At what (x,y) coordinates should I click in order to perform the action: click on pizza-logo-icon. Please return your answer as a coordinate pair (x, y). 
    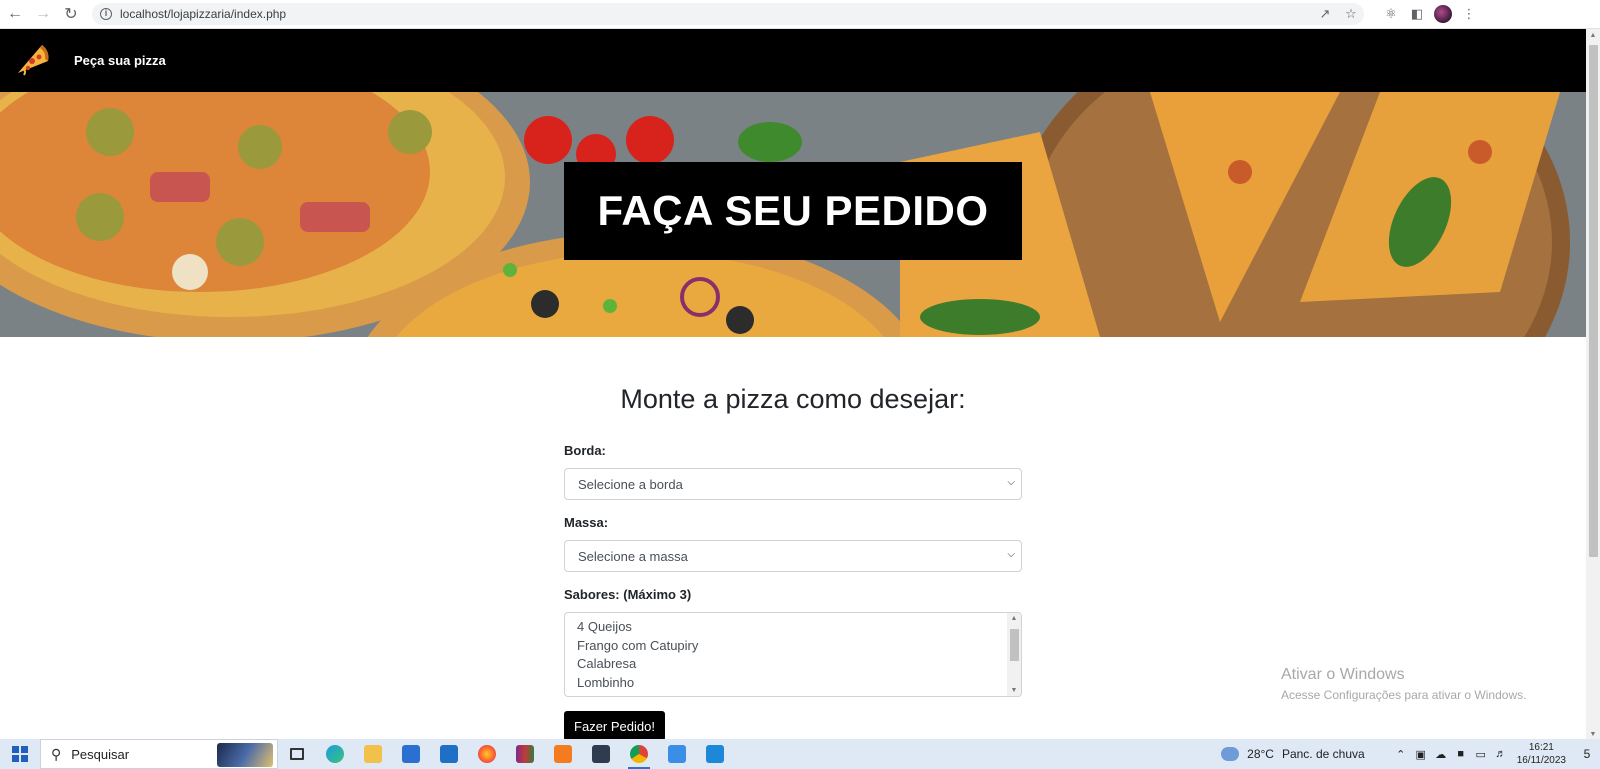
    Looking at the image, I should click on (32, 61).